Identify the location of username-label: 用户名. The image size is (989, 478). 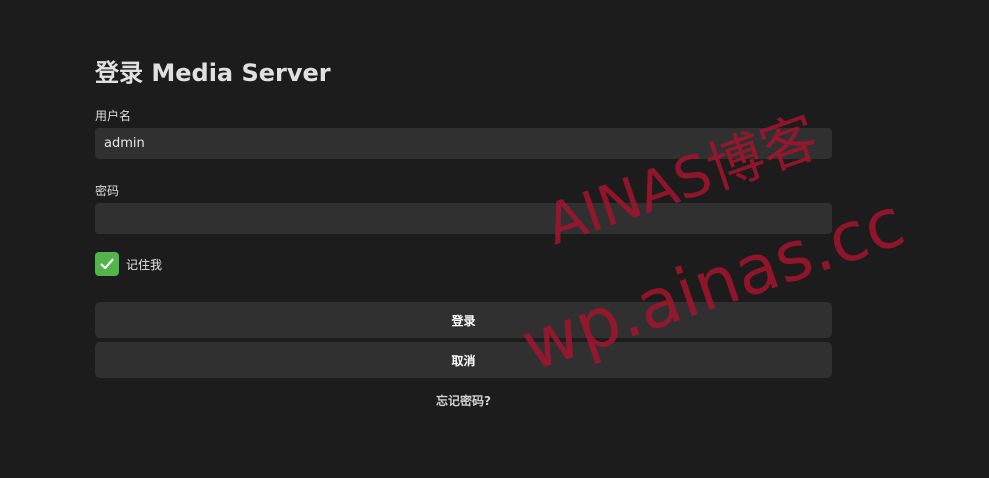
(113, 116).